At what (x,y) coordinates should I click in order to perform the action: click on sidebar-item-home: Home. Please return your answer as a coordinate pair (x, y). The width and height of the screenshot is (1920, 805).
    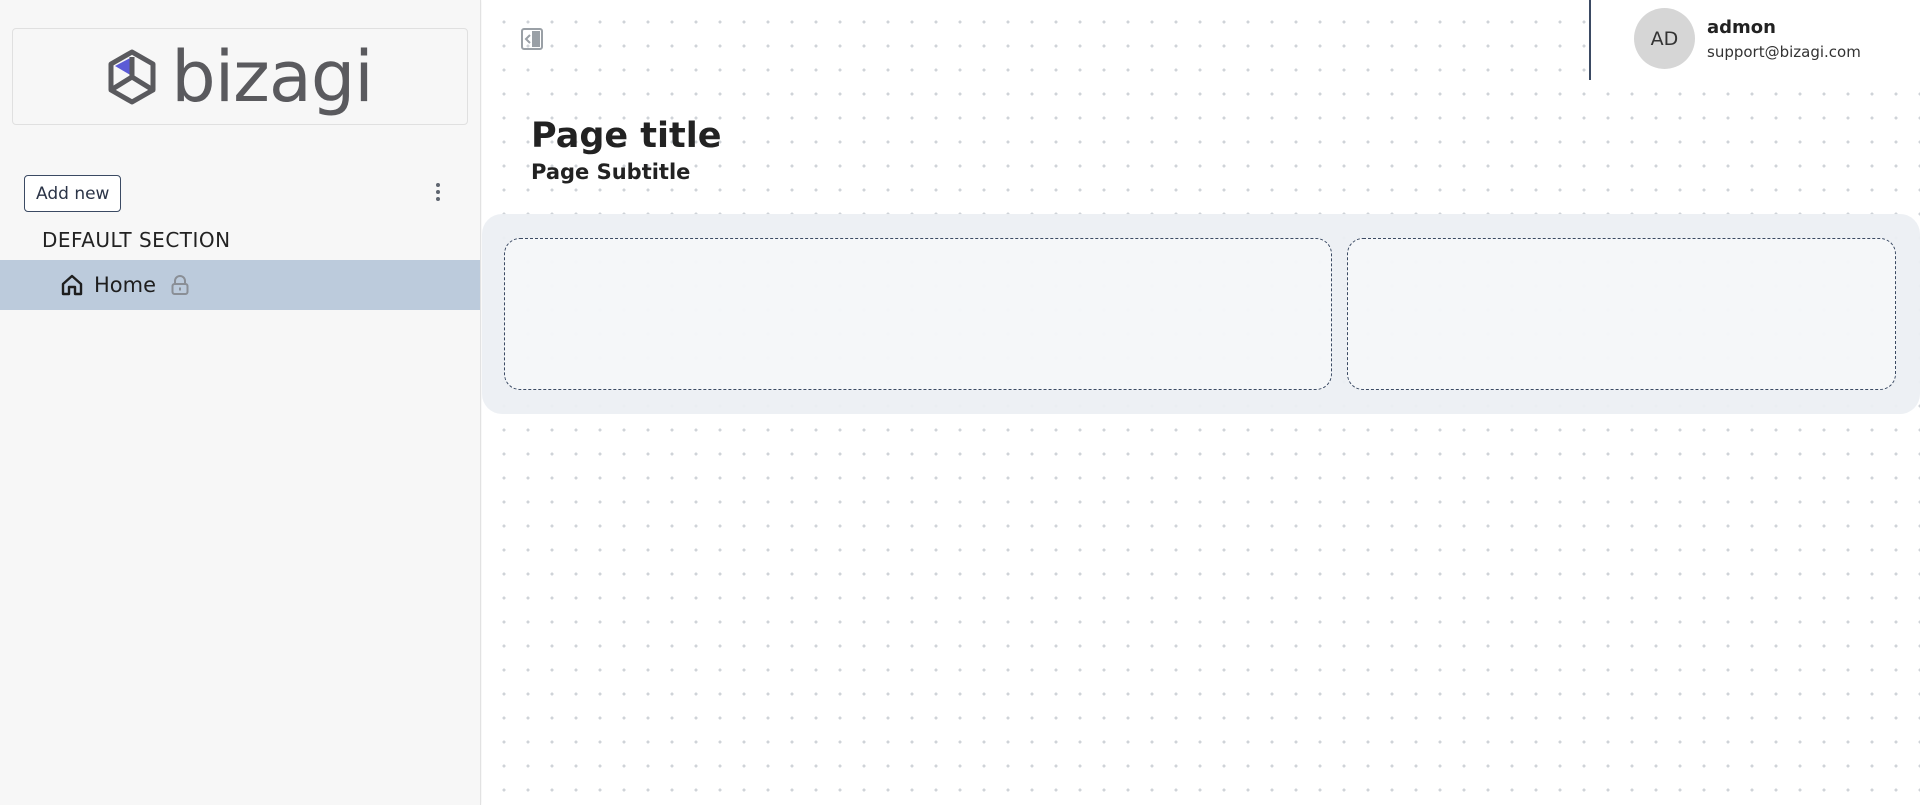
    Looking at the image, I should click on (240, 285).